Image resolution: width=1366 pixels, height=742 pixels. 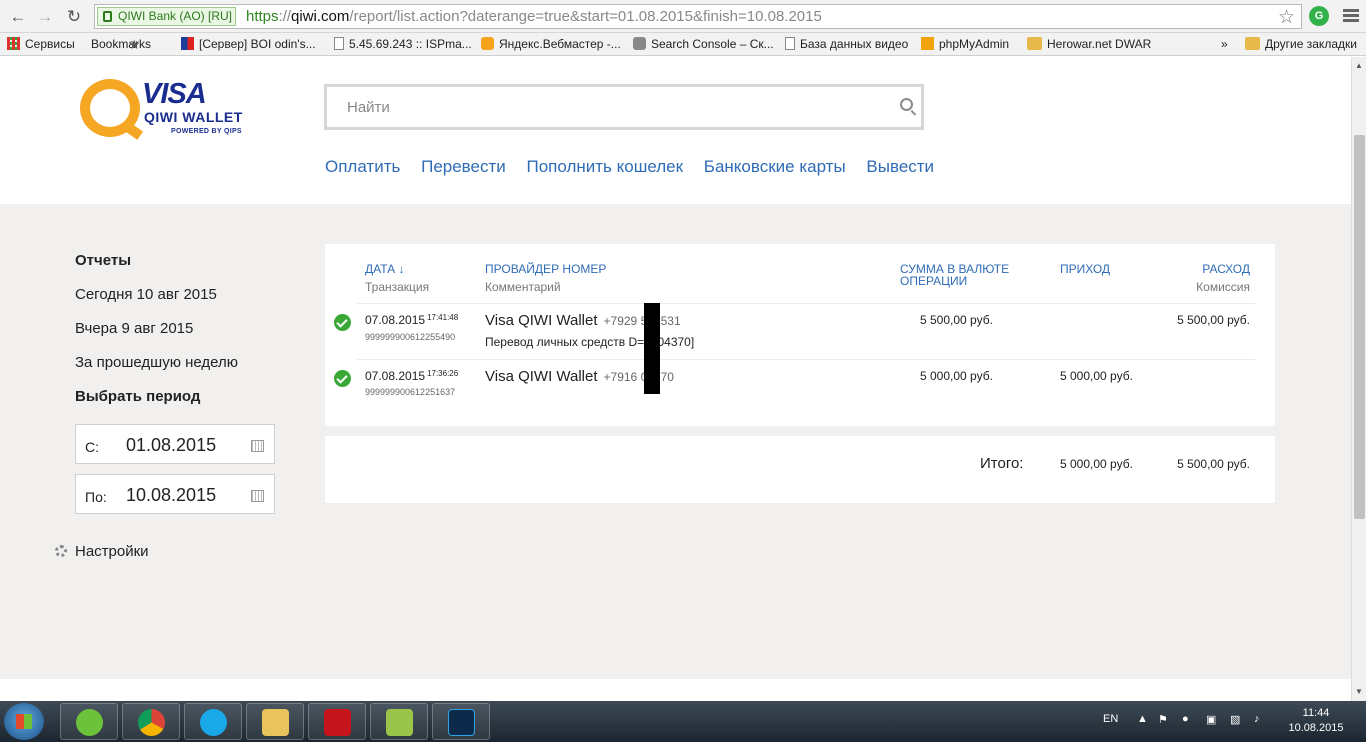 What do you see at coordinates (1359, 691) in the screenshot?
I see `scroll-down-icon: ▼` at bounding box center [1359, 691].